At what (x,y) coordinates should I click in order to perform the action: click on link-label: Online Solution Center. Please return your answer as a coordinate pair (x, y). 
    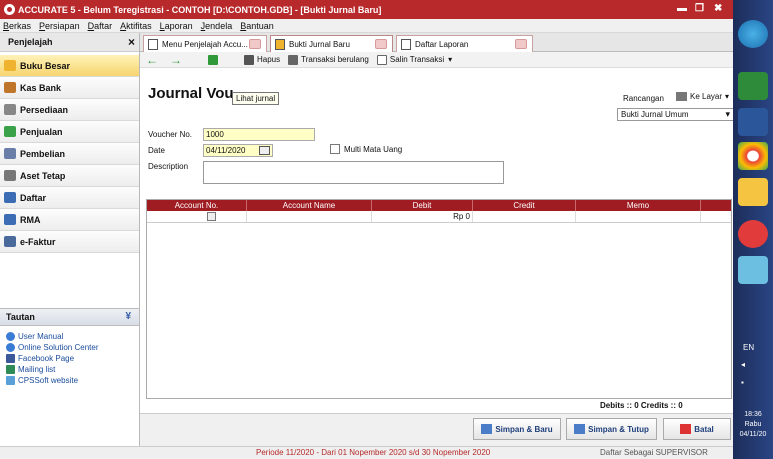
    Looking at the image, I should click on (58, 347).